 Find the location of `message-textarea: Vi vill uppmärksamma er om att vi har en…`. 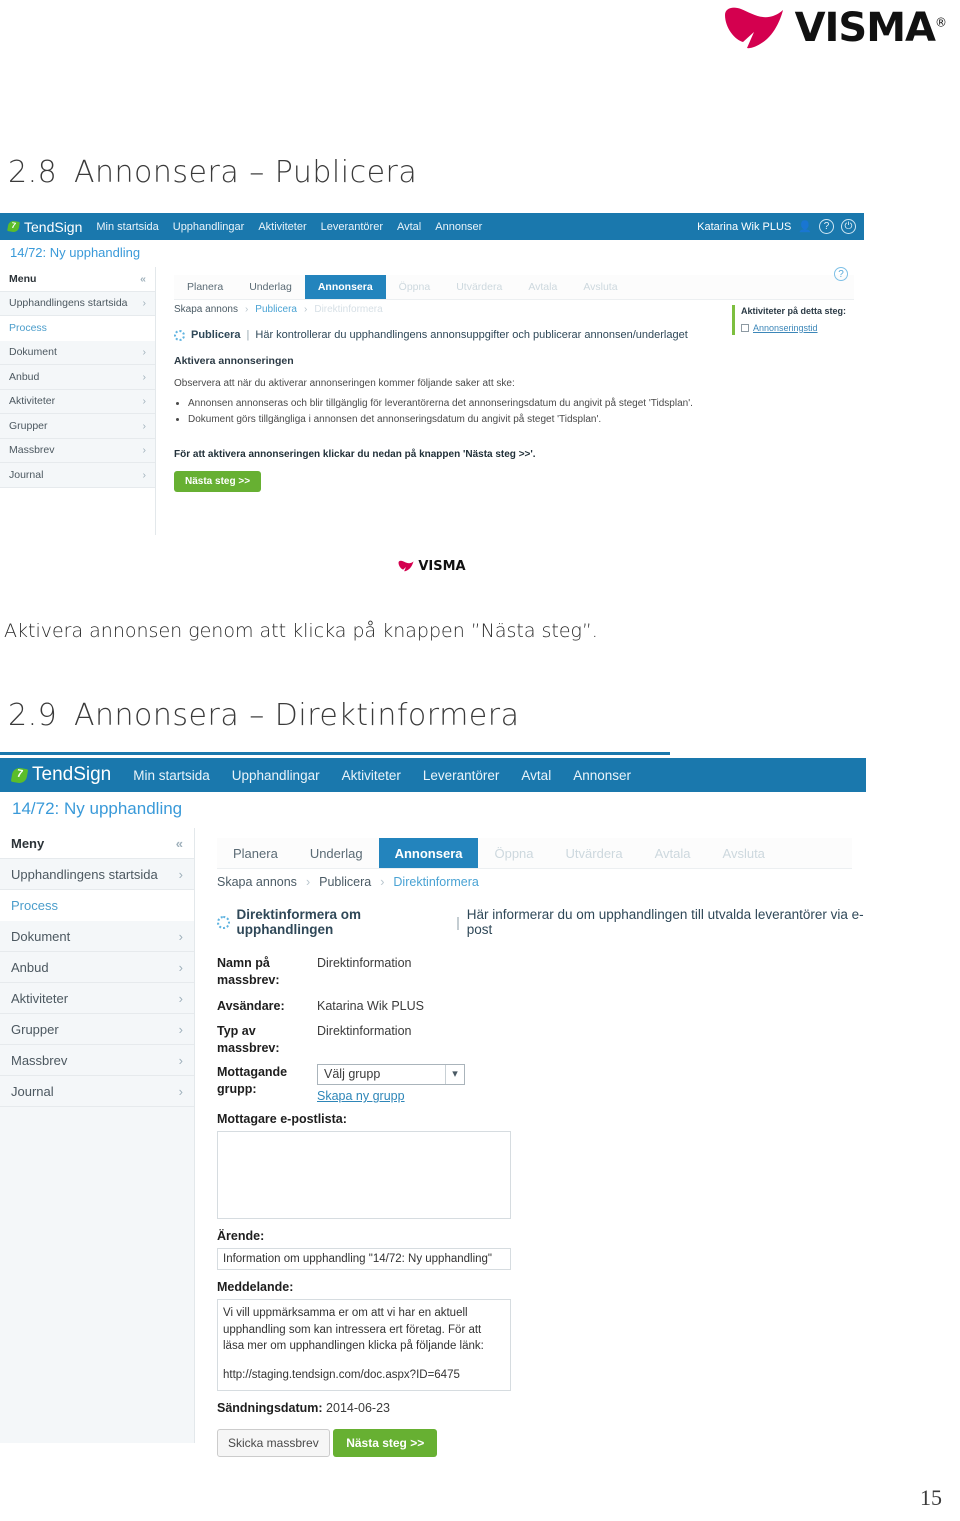

message-textarea: Vi vill uppmärksamma er om att vi har en… is located at coordinates (364, 1344).